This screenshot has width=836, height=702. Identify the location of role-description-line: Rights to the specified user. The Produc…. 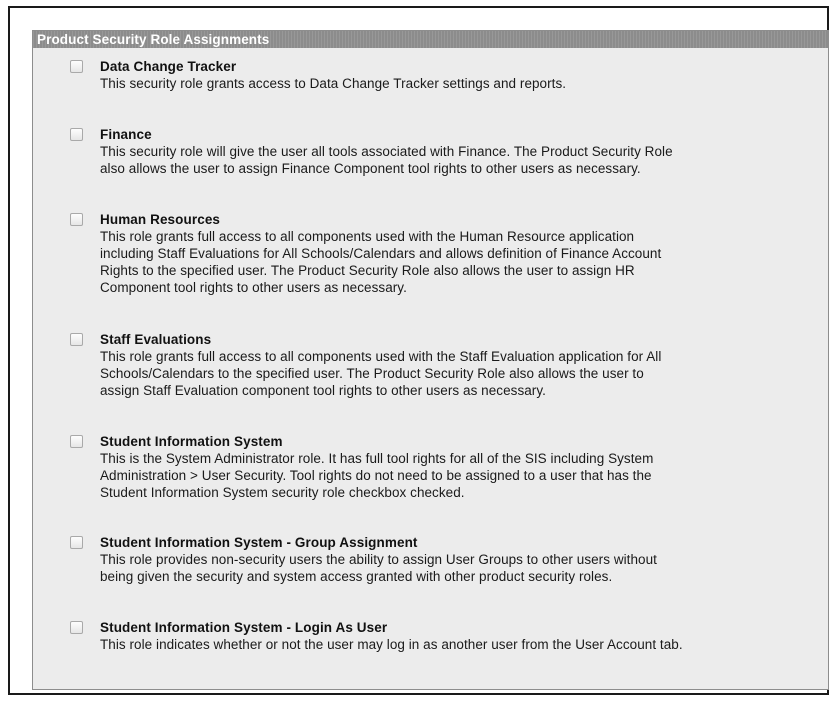
(367, 270).